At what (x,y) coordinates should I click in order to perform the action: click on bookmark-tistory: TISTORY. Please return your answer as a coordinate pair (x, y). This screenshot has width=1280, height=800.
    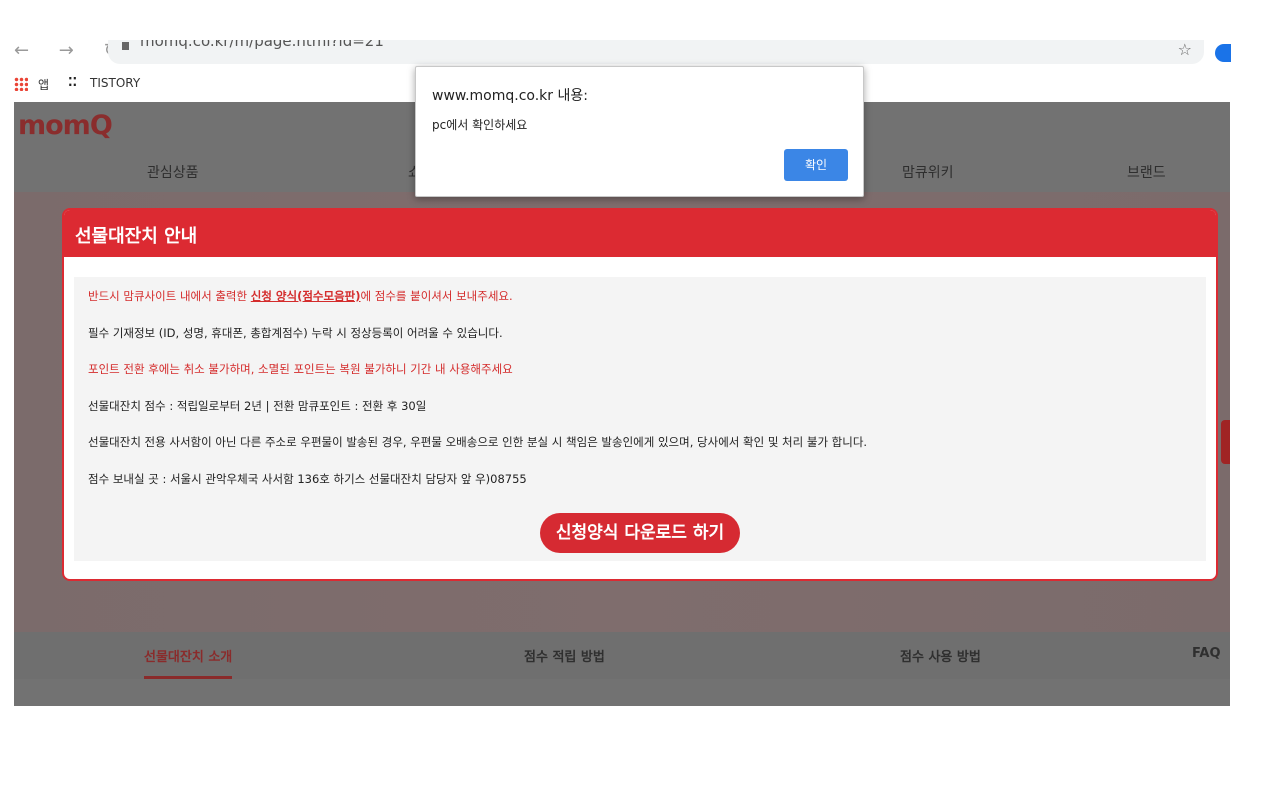
    Looking at the image, I should click on (115, 83).